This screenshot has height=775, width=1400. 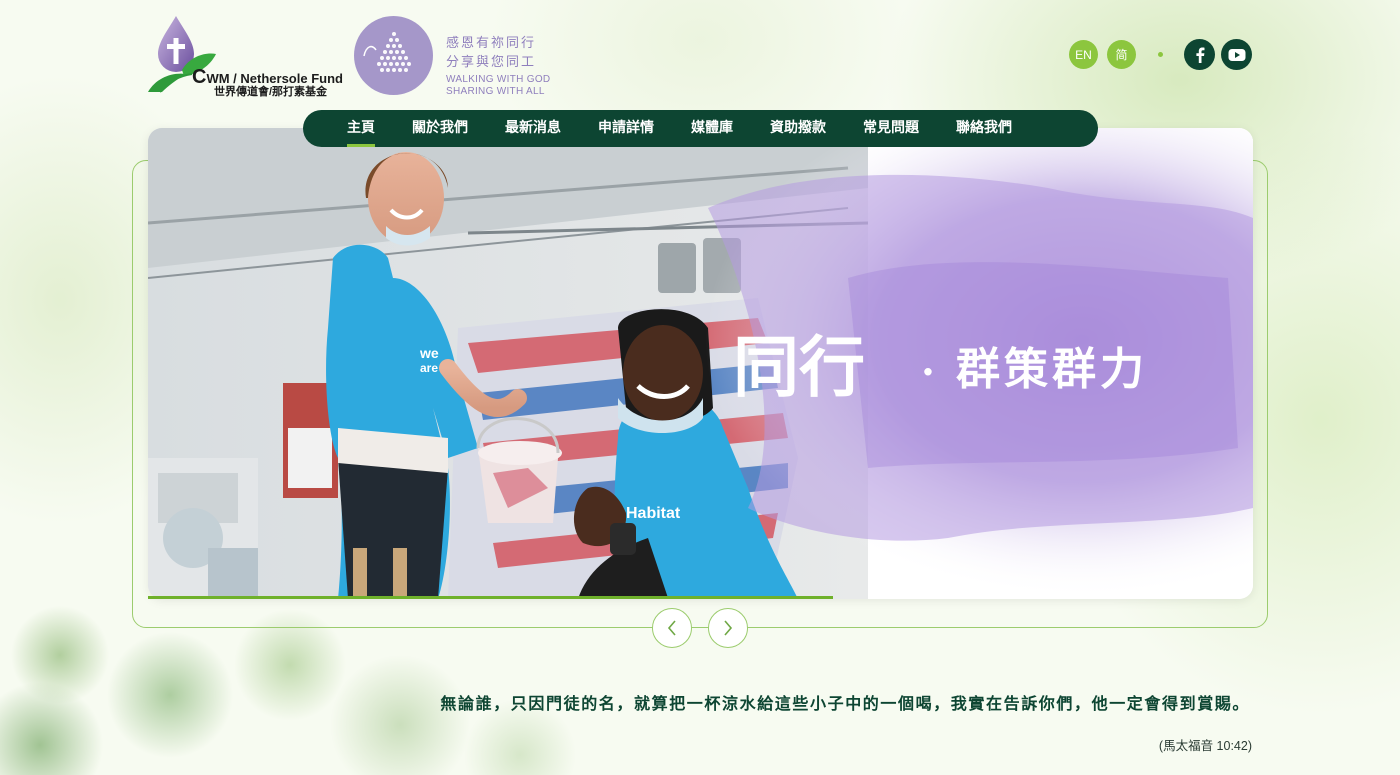 What do you see at coordinates (533, 128) in the screenshot?
I see `nav-item-news: 最新消息` at bounding box center [533, 128].